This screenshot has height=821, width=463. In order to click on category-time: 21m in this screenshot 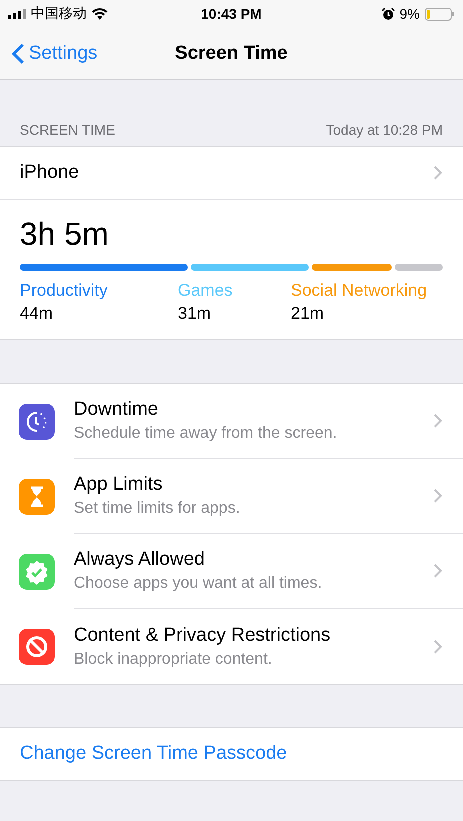, I will do `click(308, 314)`.